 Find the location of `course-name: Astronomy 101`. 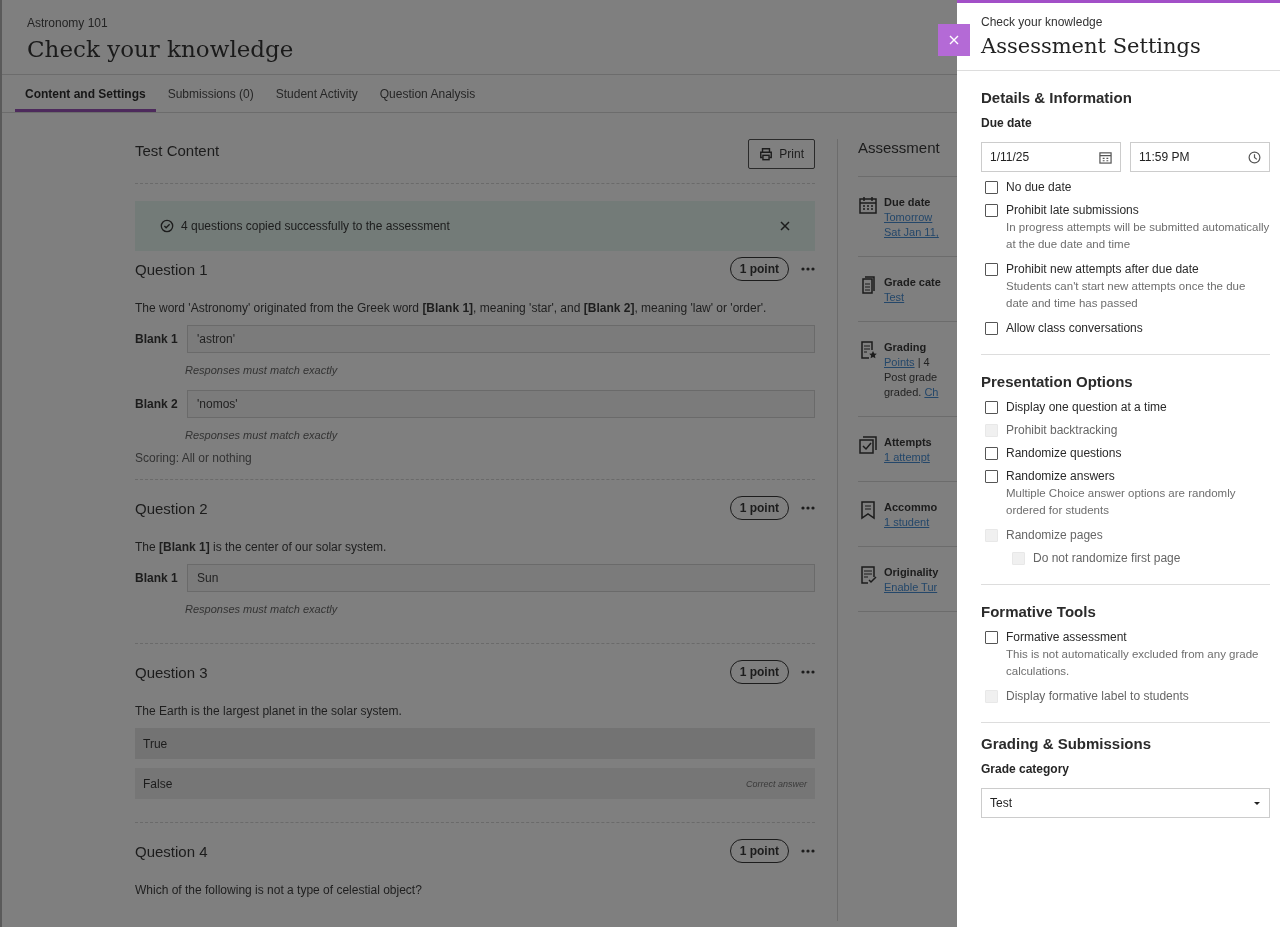

course-name: Astronomy 101 is located at coordinates (67, 23).